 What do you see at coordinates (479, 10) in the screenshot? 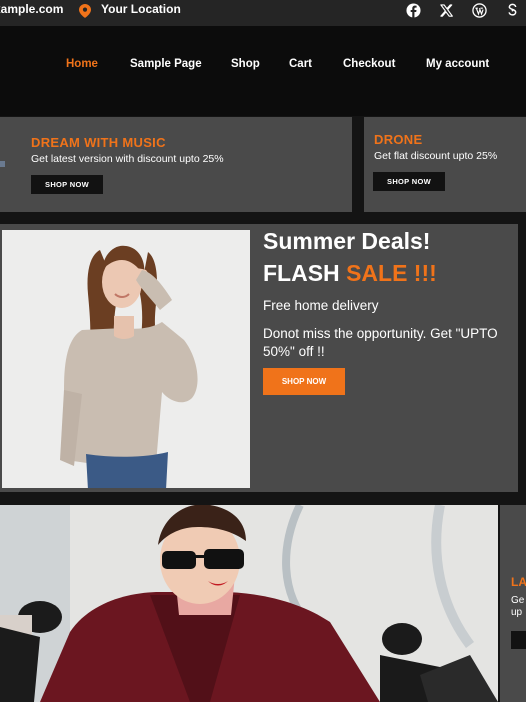
I see `wordpress-icon` at bounding box center [479, 10].